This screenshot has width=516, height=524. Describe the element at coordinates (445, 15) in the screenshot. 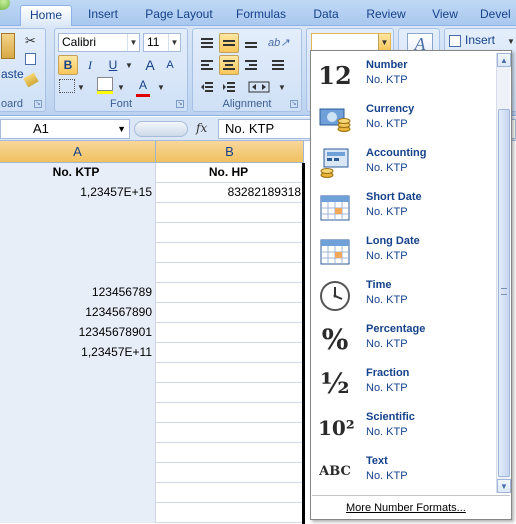

I see `tab-view: View` at that location.